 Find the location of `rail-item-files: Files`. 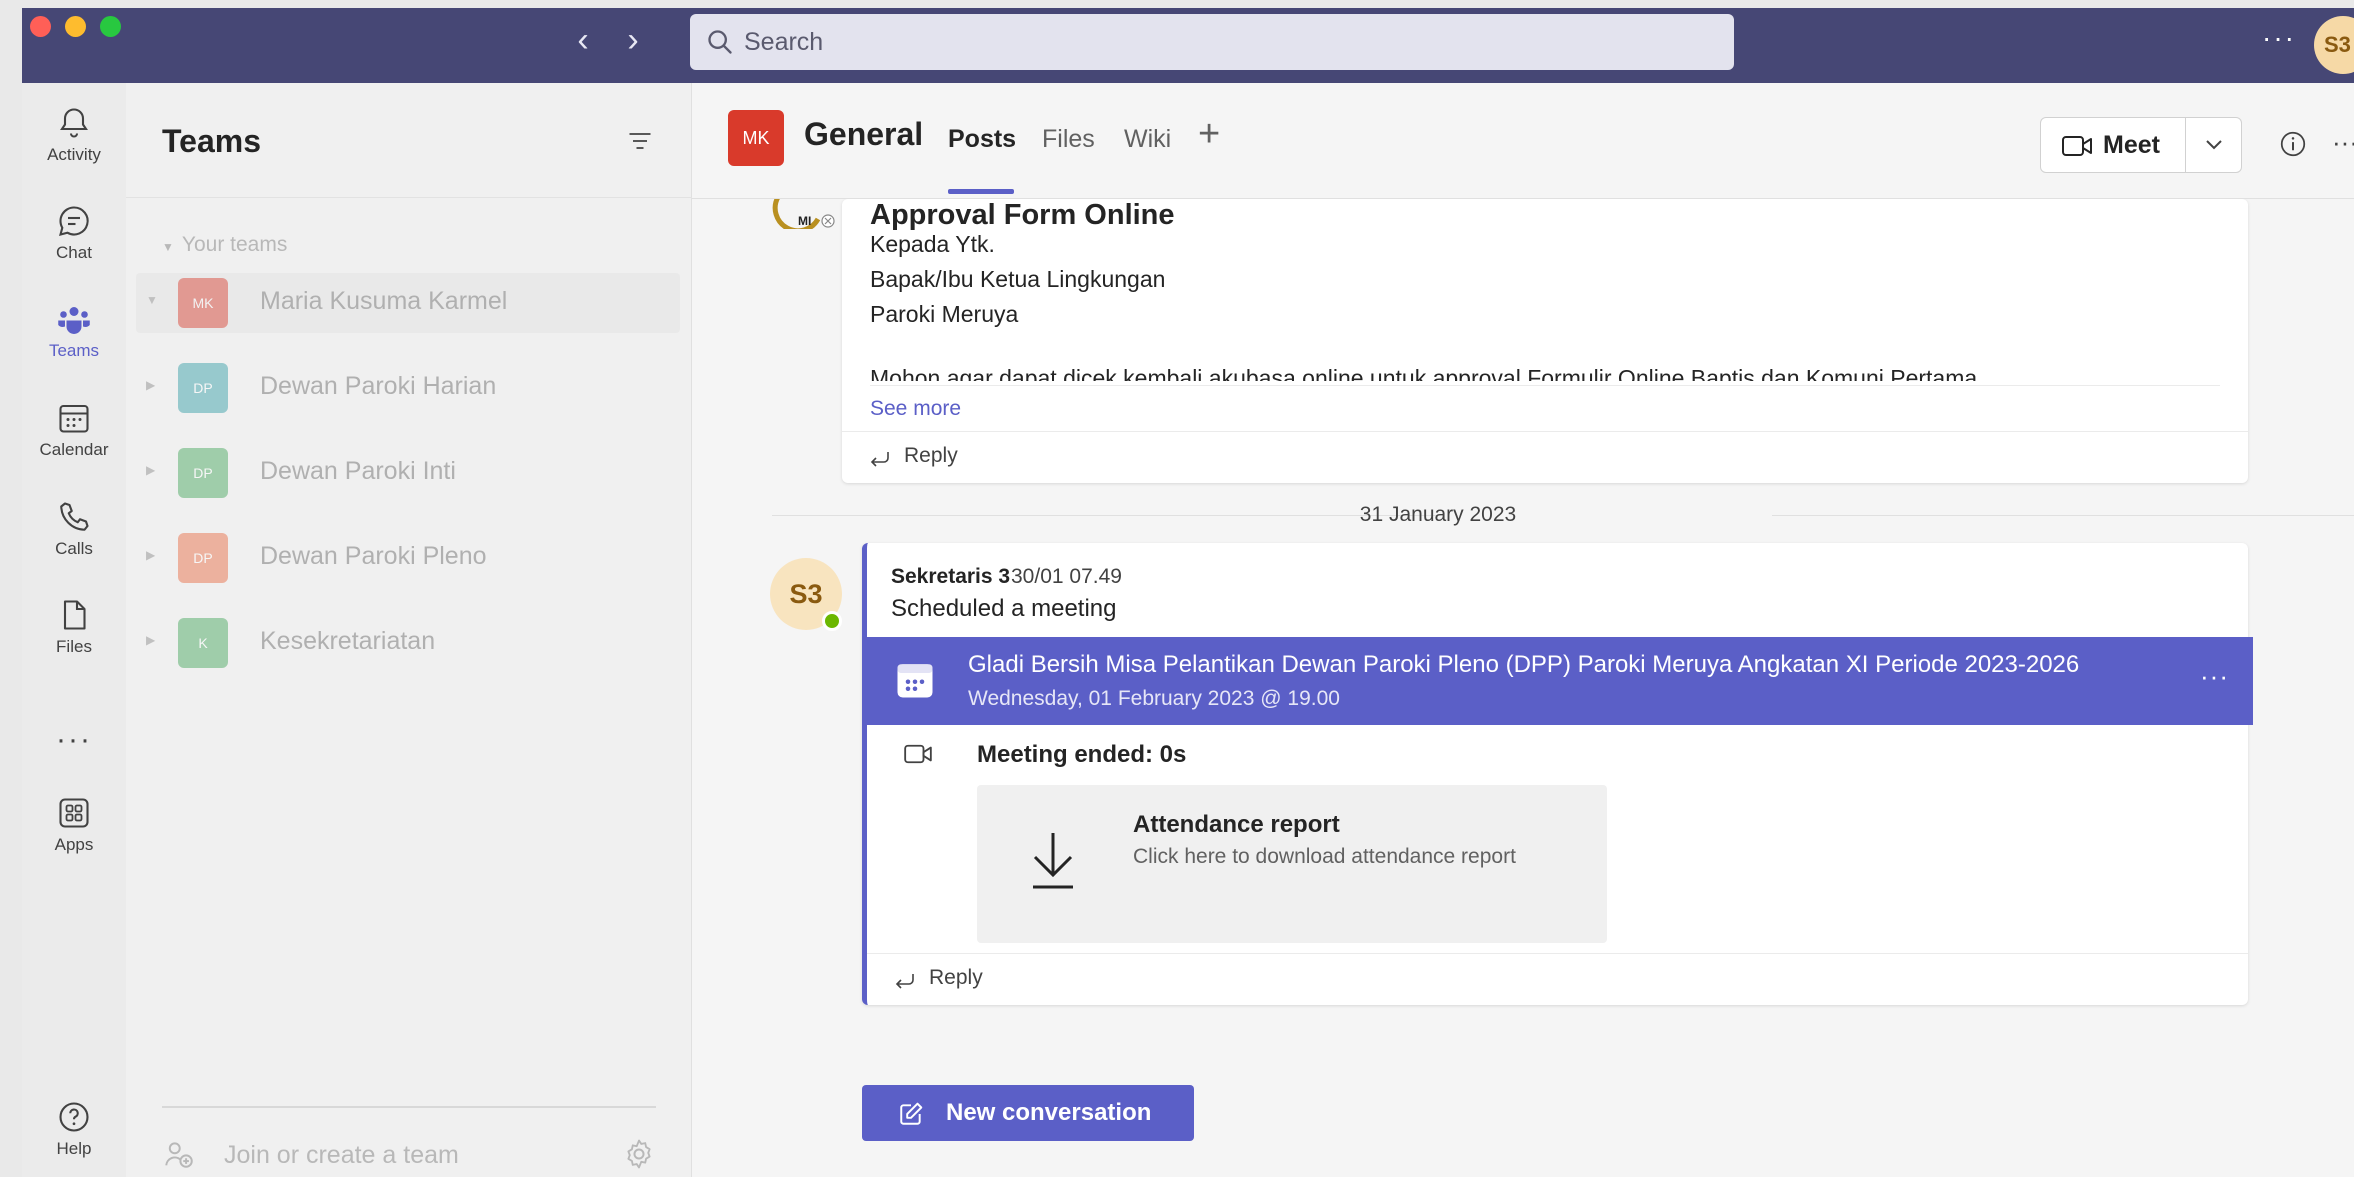

rail-item-files: Files is located at coordinates (74, 628).